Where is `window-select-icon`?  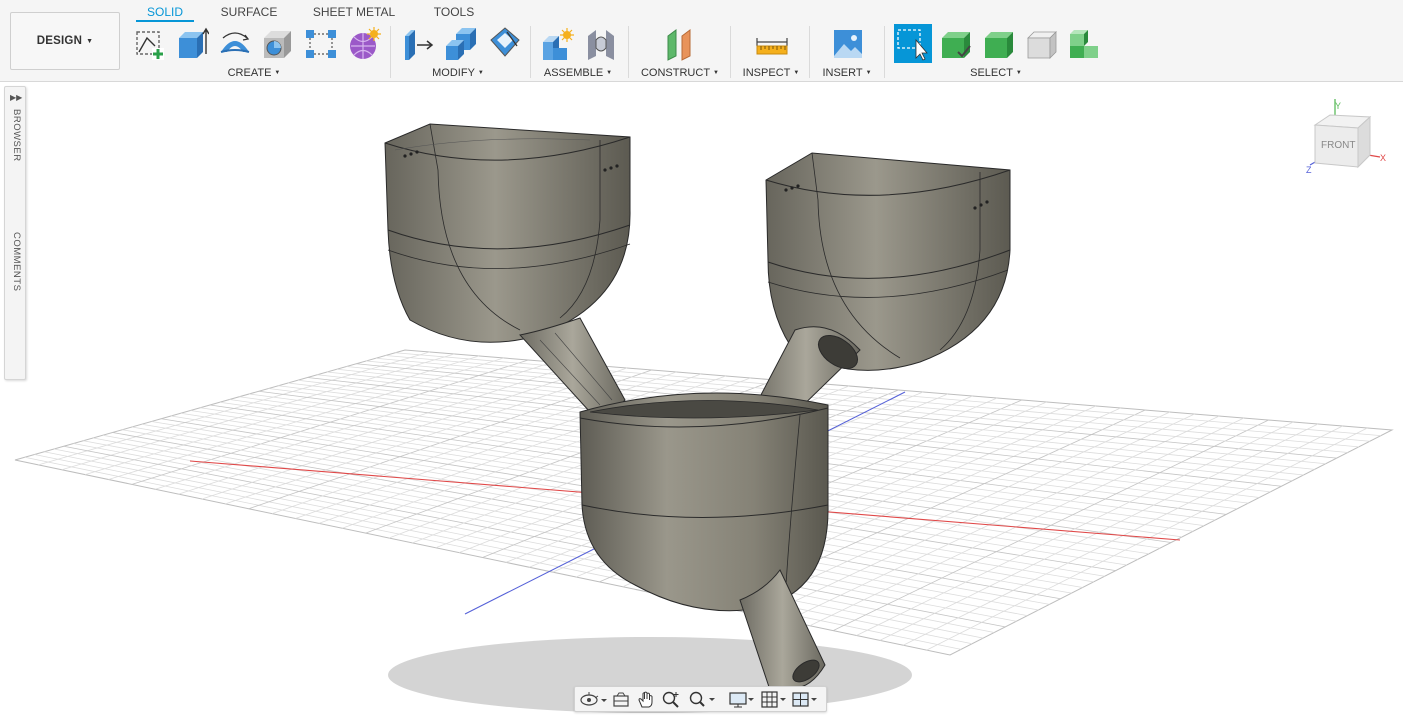 window-select-icon is located at coordinates (913, 43).